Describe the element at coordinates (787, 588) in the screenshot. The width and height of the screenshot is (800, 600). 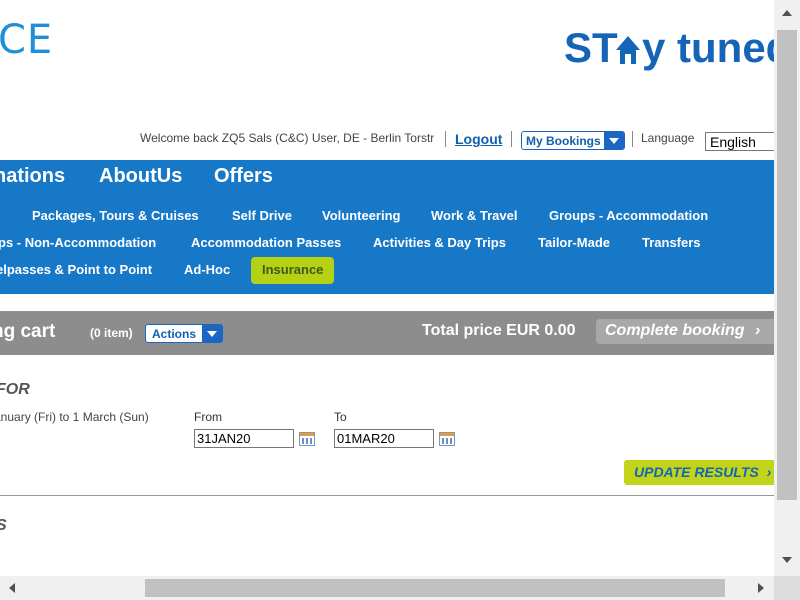
I see `scrollbar-corner` at that location.